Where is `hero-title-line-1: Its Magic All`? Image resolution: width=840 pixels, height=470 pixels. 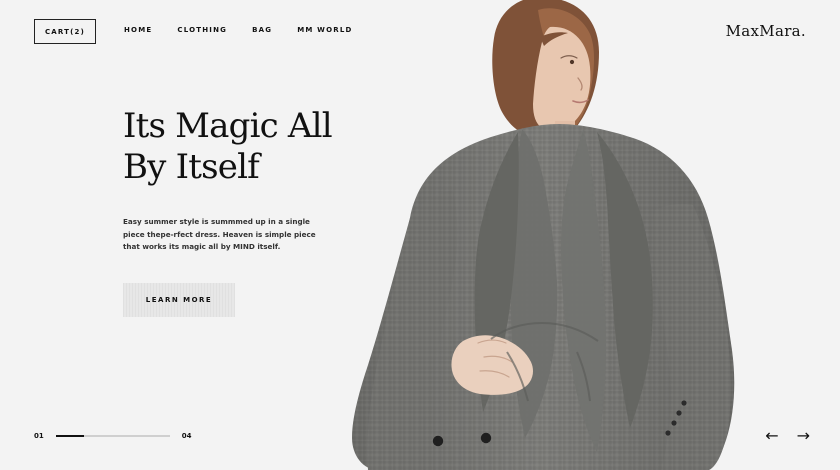
hero-title-line-1: Its Magic All is located at coordinates (228, 126).